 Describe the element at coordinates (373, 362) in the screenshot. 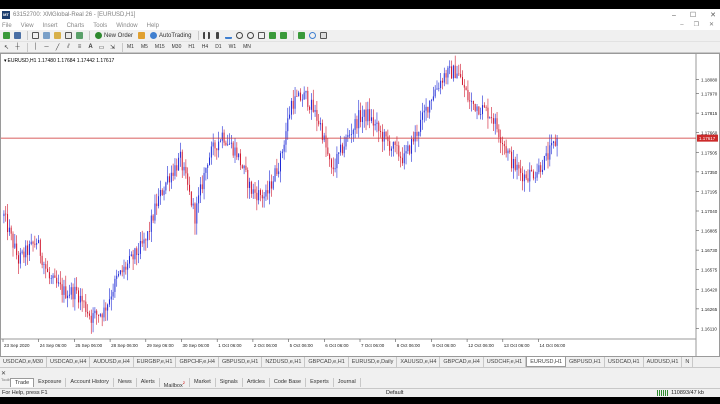

I see `chart-tab: EURUSD,e,Daily` at that location.